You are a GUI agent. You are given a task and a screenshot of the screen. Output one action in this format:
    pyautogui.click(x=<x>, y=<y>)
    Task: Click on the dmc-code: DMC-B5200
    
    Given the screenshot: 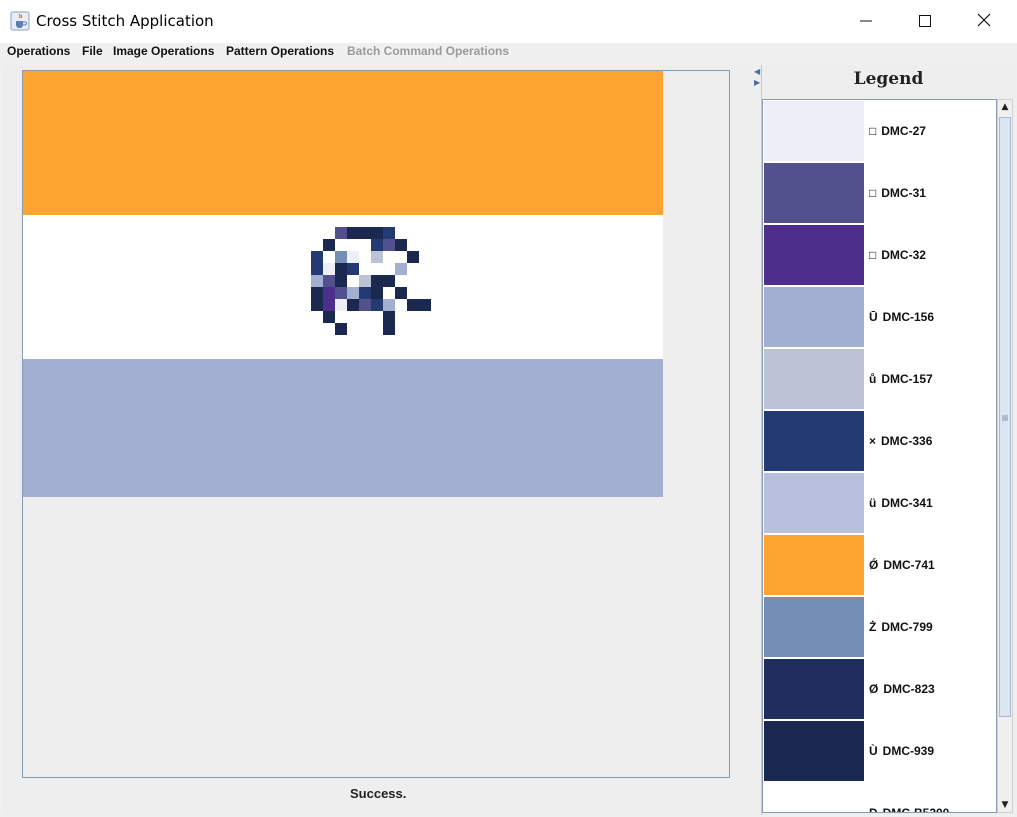 What is the action you would take?
    pyautogui.click(x=916, y=809)
    